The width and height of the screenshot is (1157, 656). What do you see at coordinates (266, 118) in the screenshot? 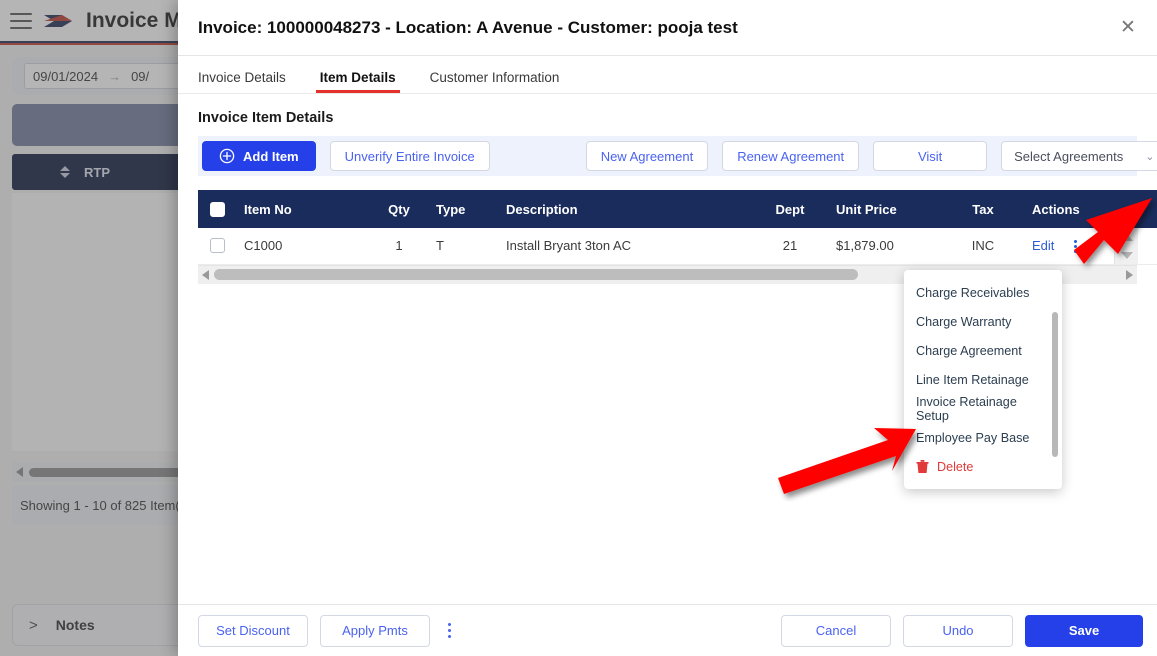
I see `section-title: Invoice Item Details` at bounding box center [266, 118].